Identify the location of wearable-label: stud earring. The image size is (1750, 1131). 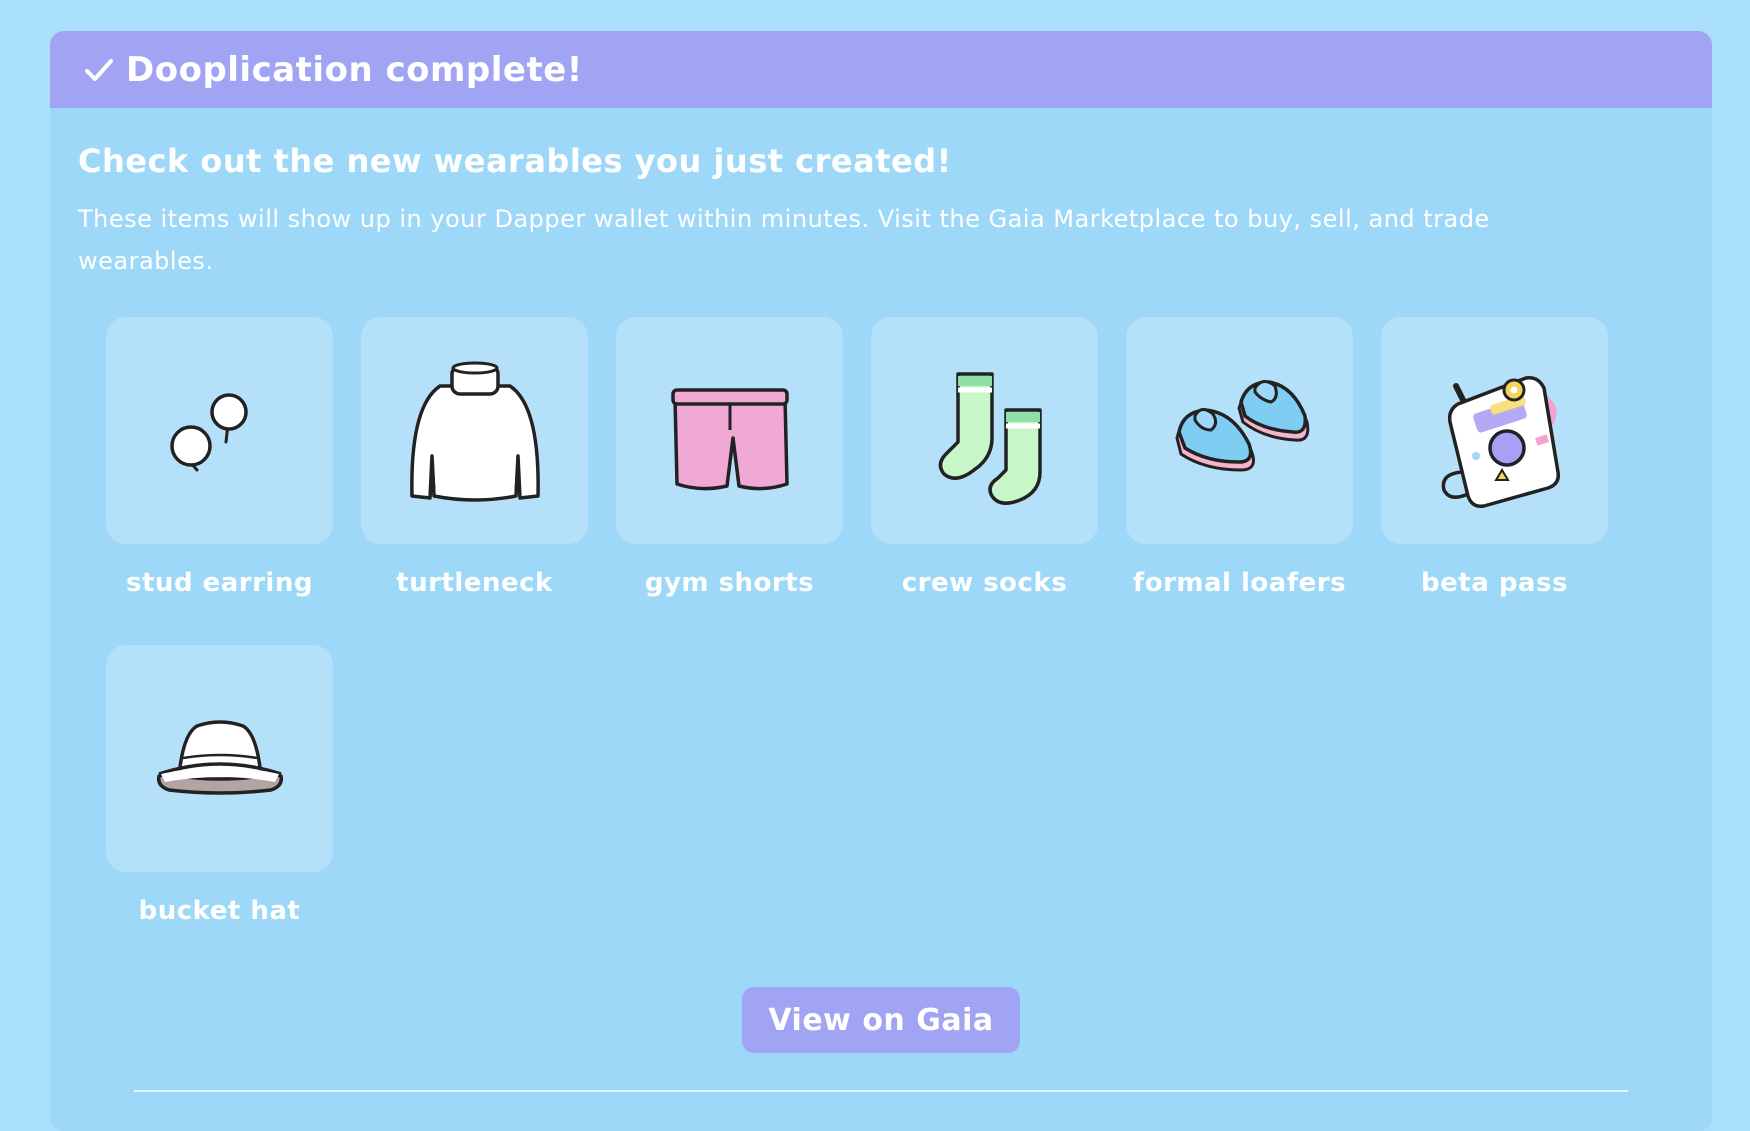
(219, 583).